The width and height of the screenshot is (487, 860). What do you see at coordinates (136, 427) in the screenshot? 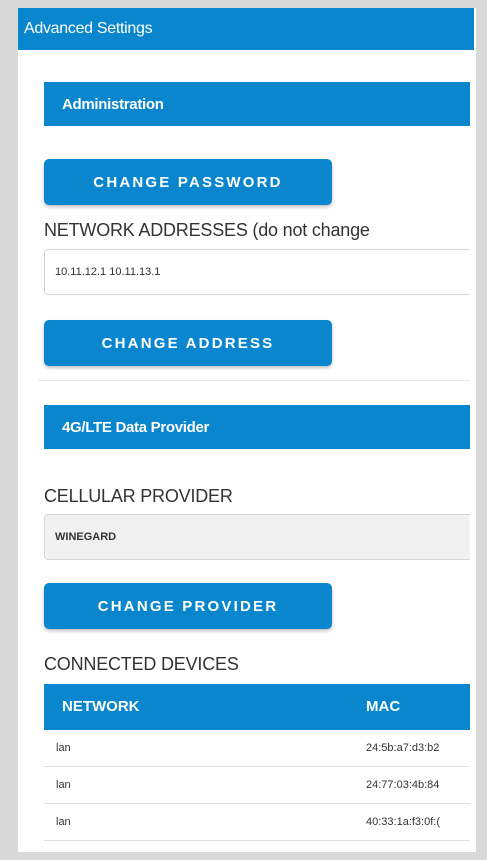
I see `data-provider-section-title: 4G/LTE Data Provider` at bounding box center [136, 427].